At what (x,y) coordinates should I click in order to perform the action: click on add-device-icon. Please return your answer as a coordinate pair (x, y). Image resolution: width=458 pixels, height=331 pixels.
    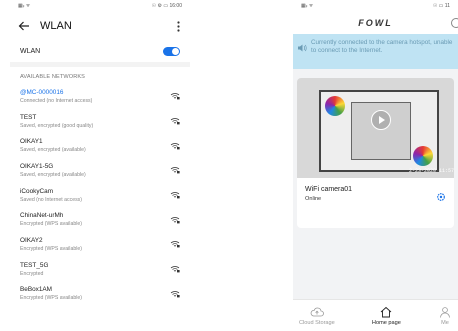
    Looking at the image, I should click on (454, 23).